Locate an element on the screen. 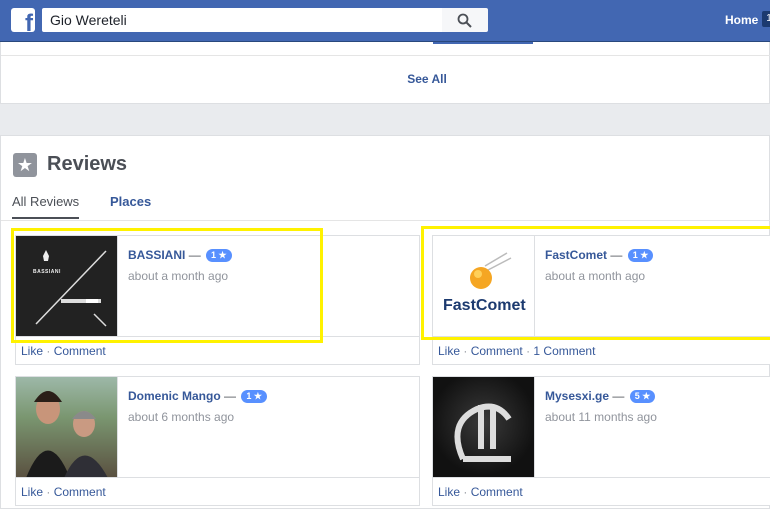 The image size is (770, 509). review-timestamp: about 6 months ago is located at coordinates (270, 417).